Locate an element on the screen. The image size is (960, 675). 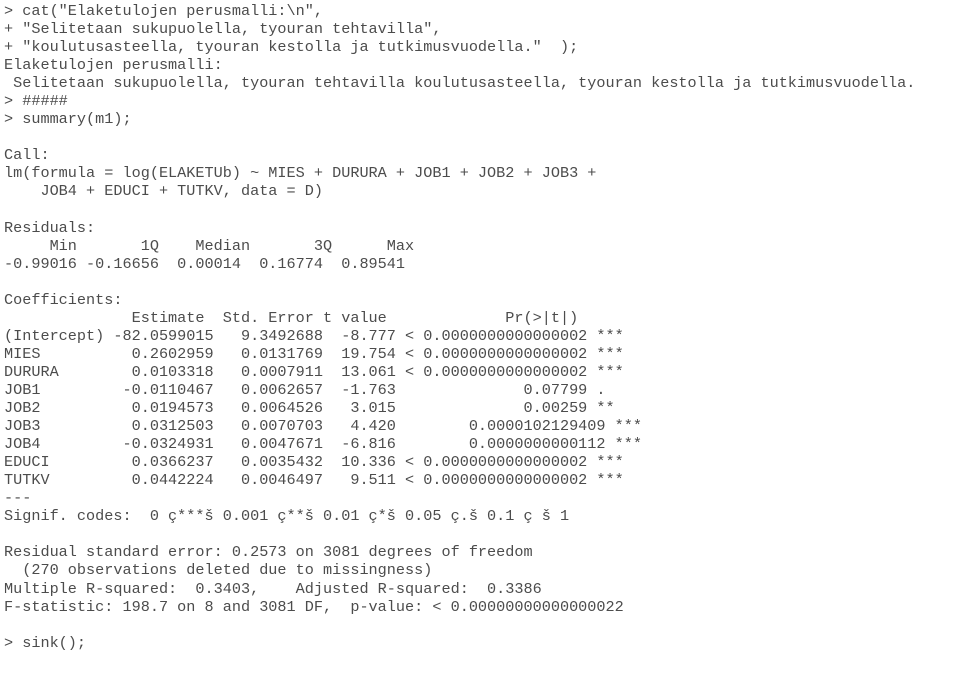
console-line: Coefficients: is located at coordinates (63, 299).